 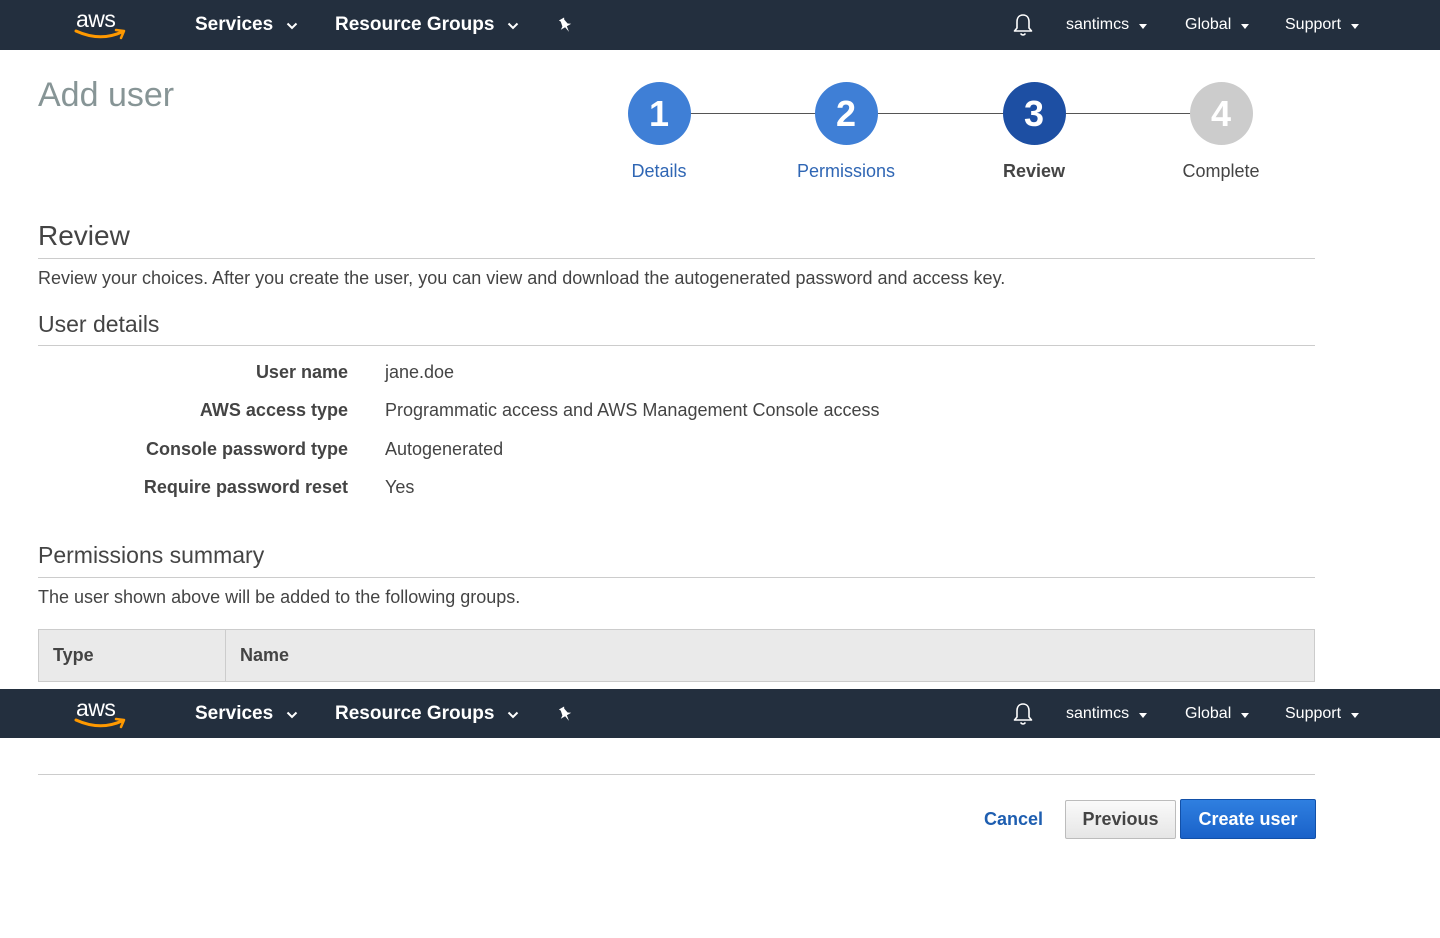 I want to click on detail-row-password-type: Console password type Autogenerated, so click(x=676, y=451).